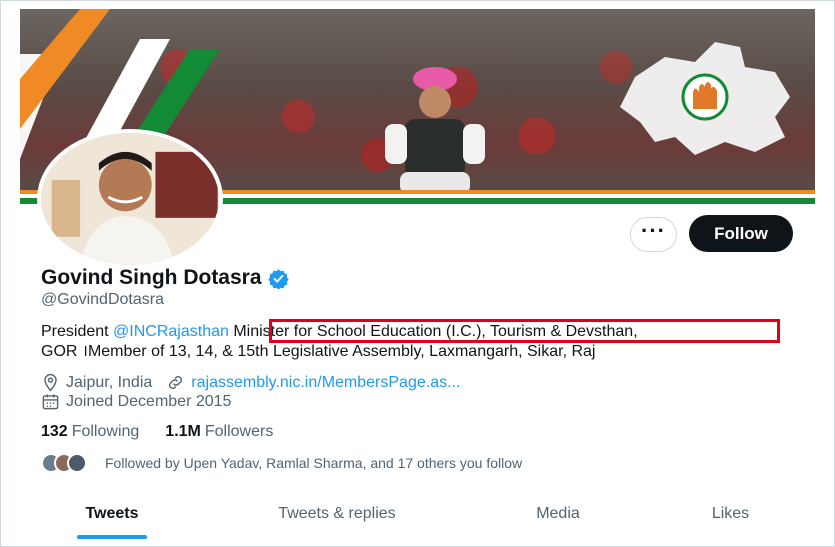 The width and height of the screenshot is (835, 547). Describe the element at coordinates (558, 513) in the screenshot. I see `tab-label: Media` at that location.